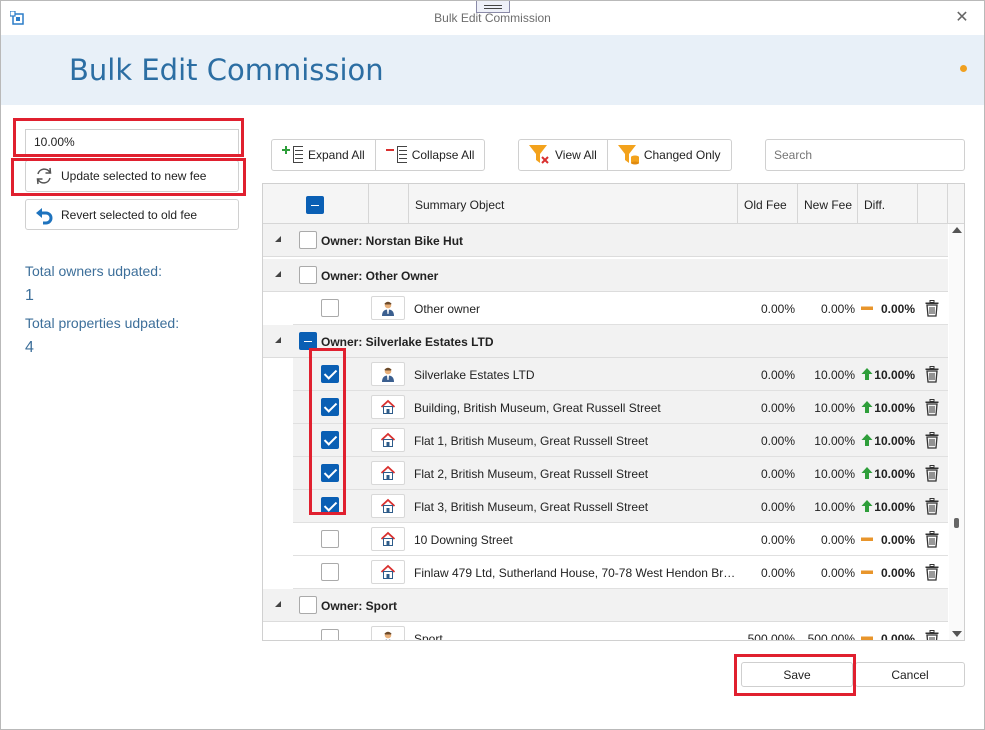 The image size is (985, 730). Describe the element at coordinates (293, 155) in the screenshot. I see `expand-all-icon` at that location.